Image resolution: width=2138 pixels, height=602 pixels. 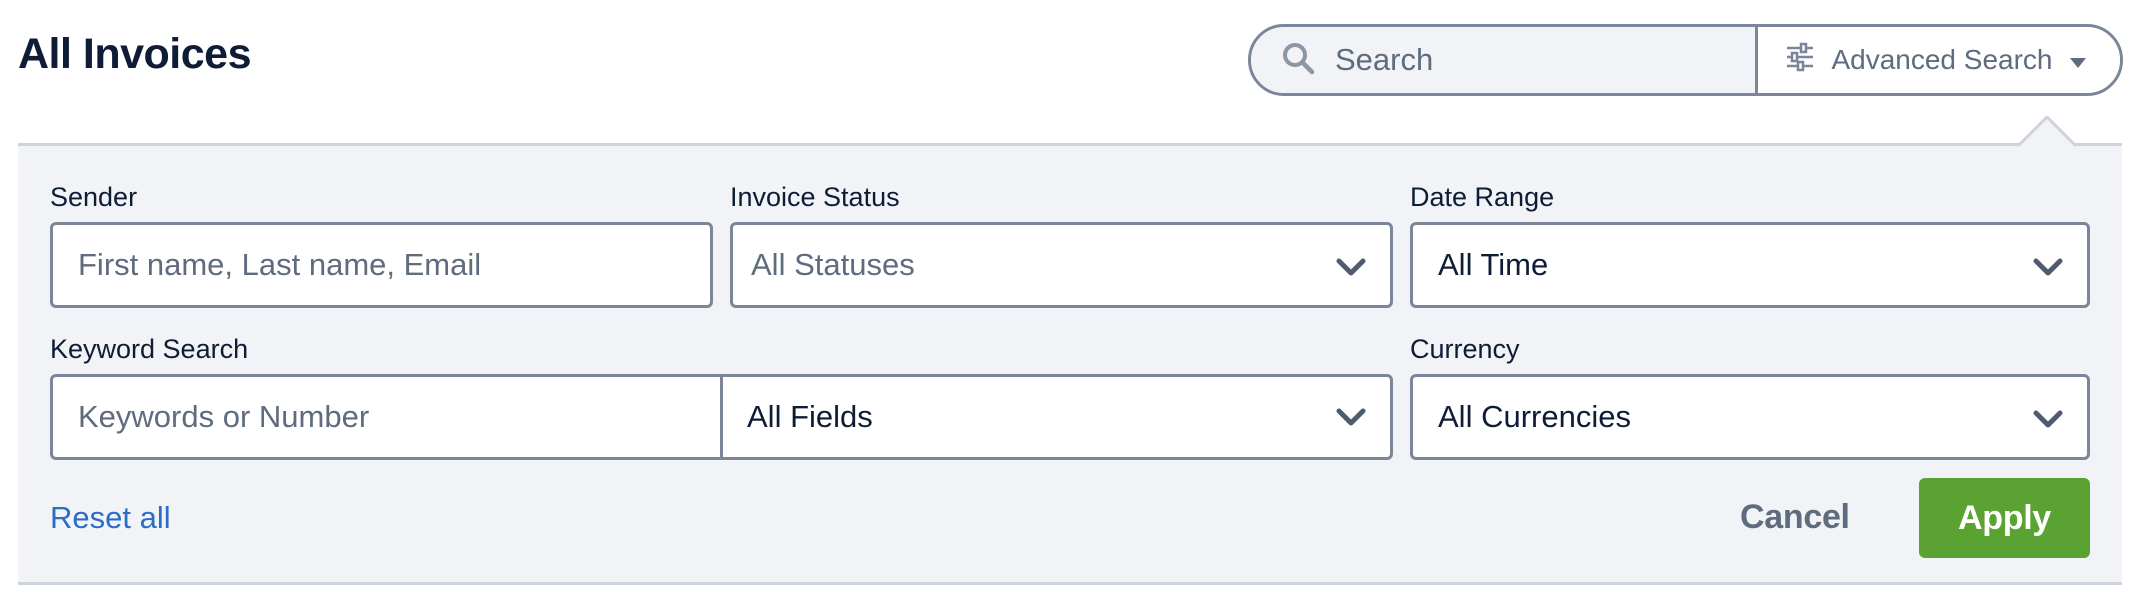 What do you see at coordinates (1298, 60) in the screenshot?
I see `search-icon` at bounding box center [1298, 60].